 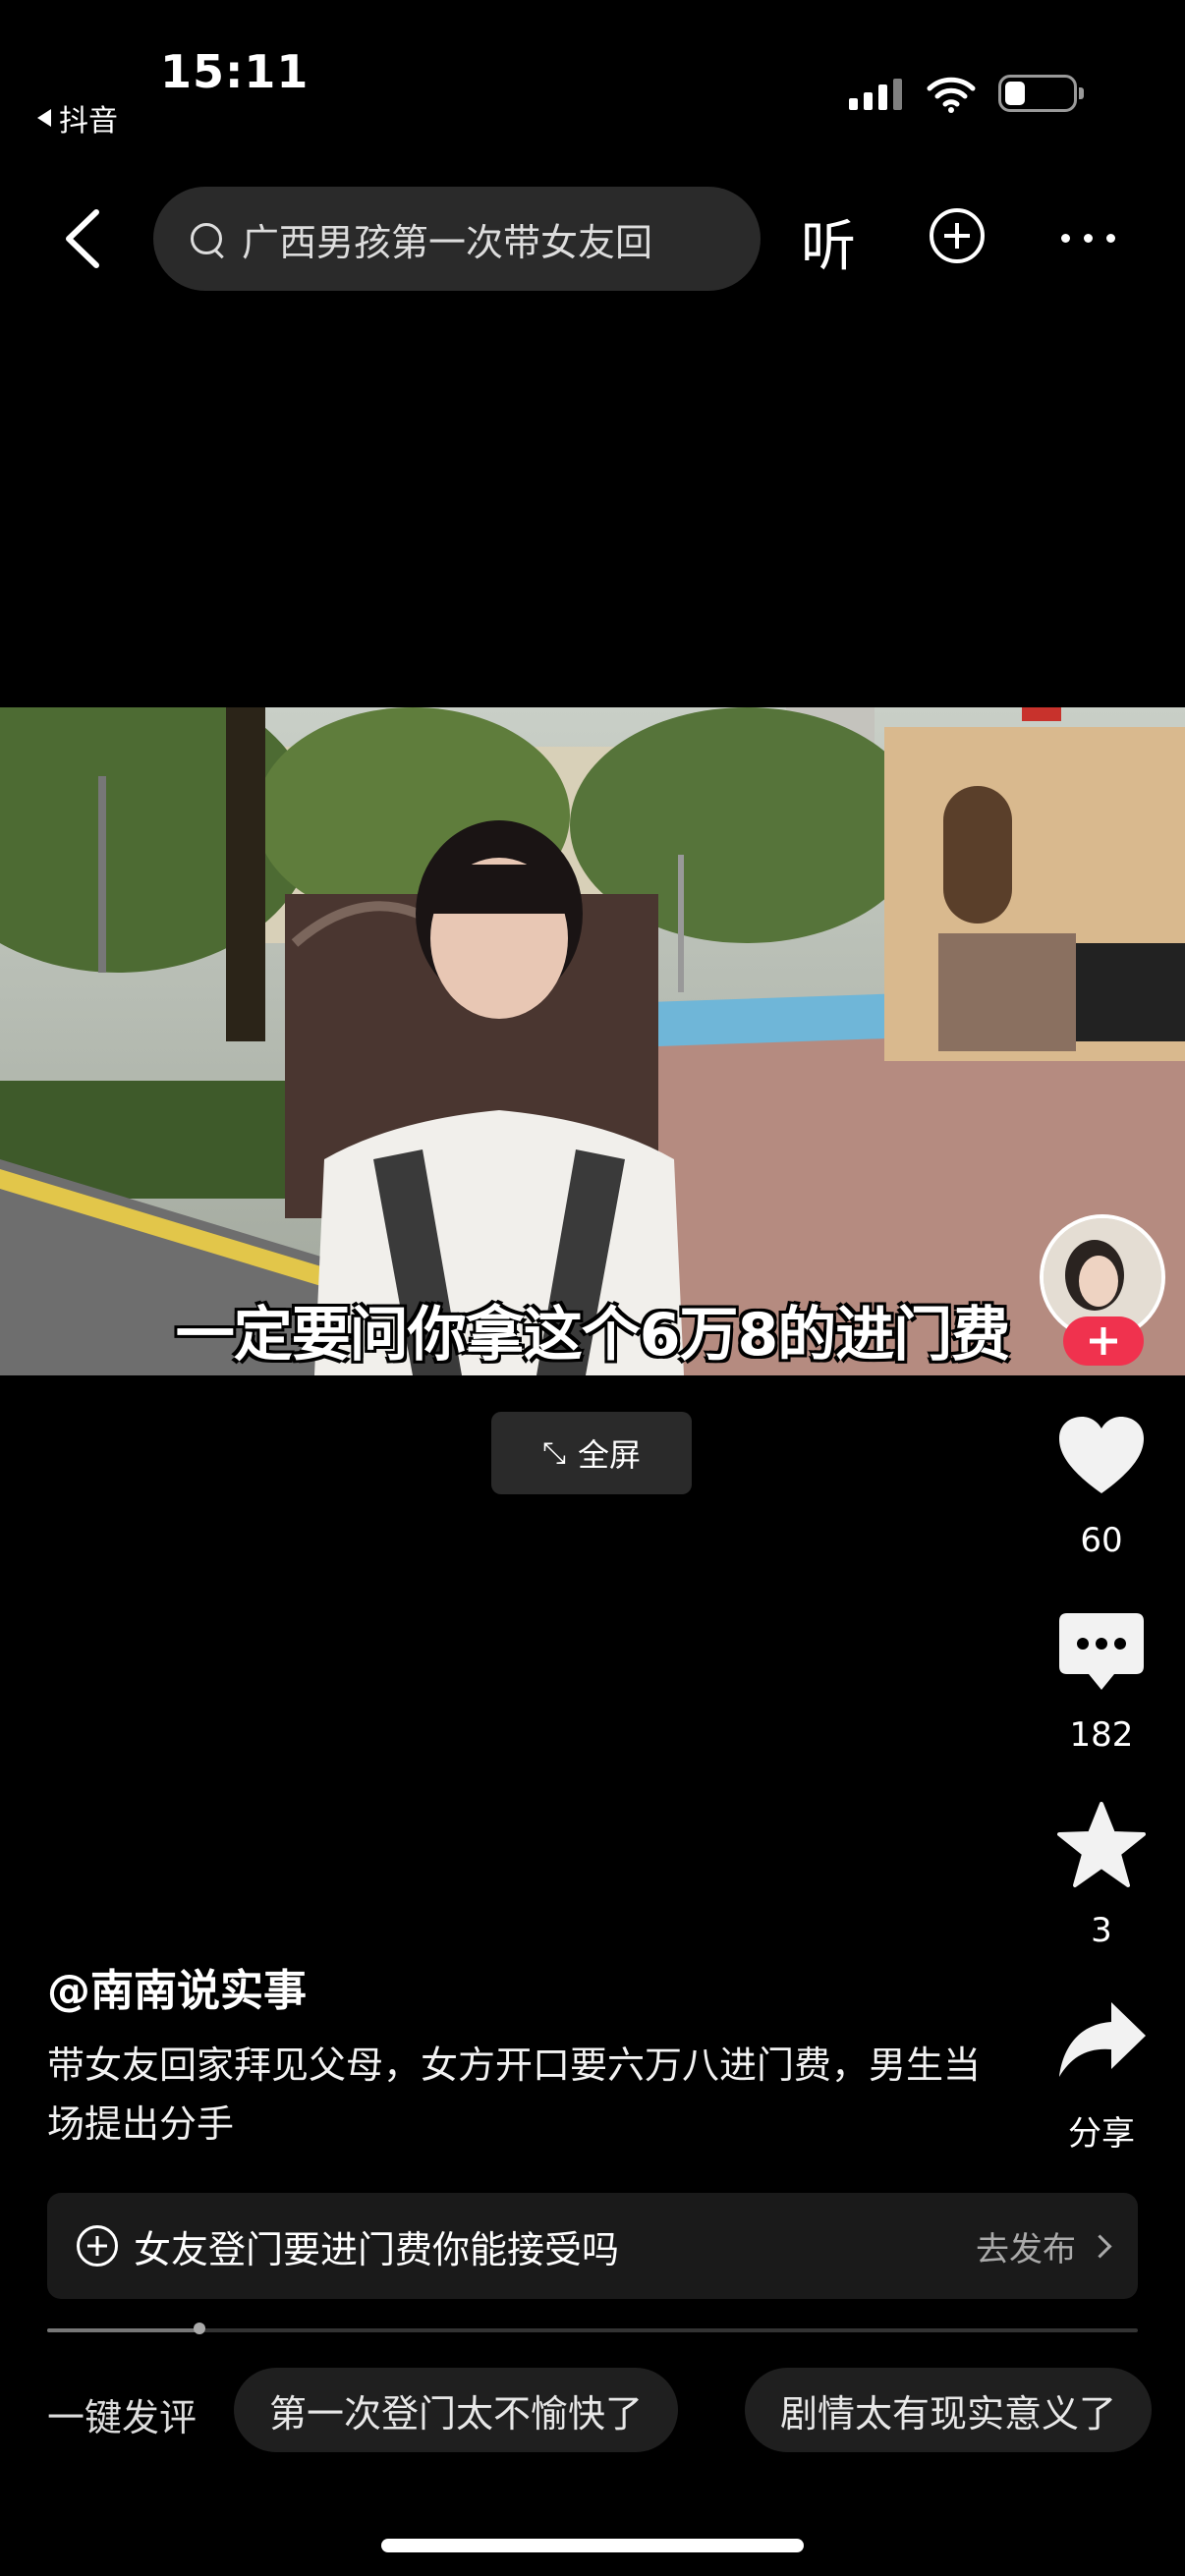 I want to click on video-subtitle: 一定要问你拿这个6万8的进门费, so click(x=593, y=1335).